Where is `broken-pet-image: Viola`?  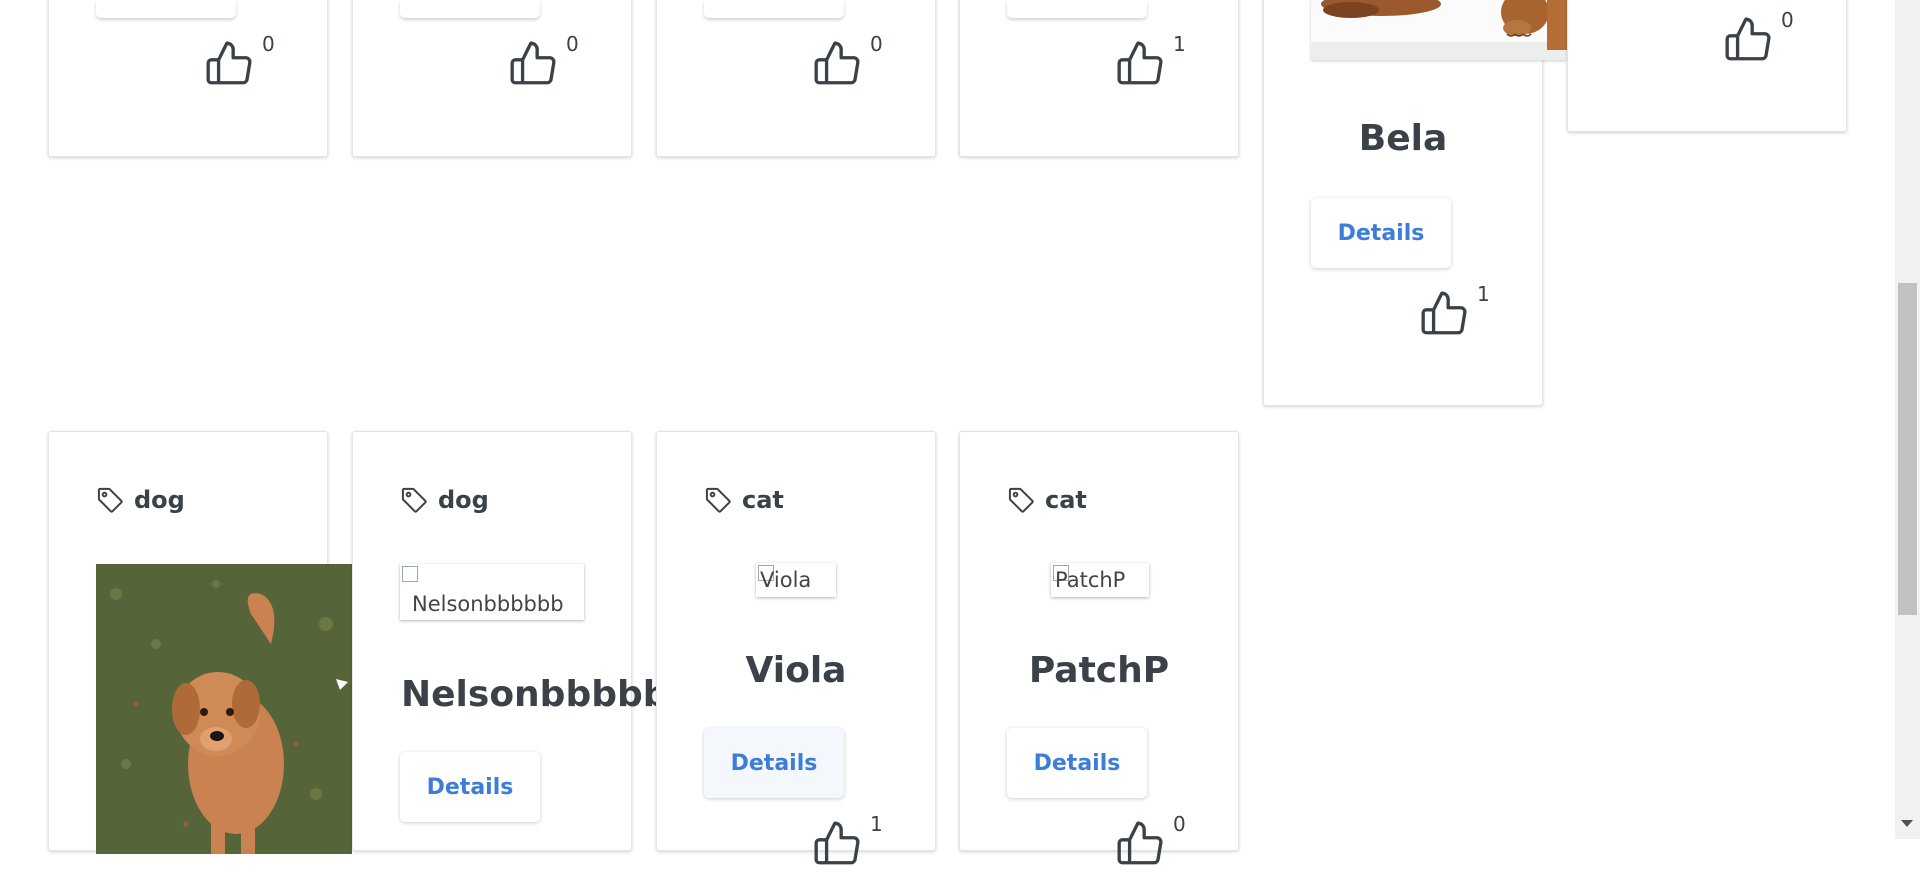 broken-pet-image: Viola is located at coordinates (796, 580).